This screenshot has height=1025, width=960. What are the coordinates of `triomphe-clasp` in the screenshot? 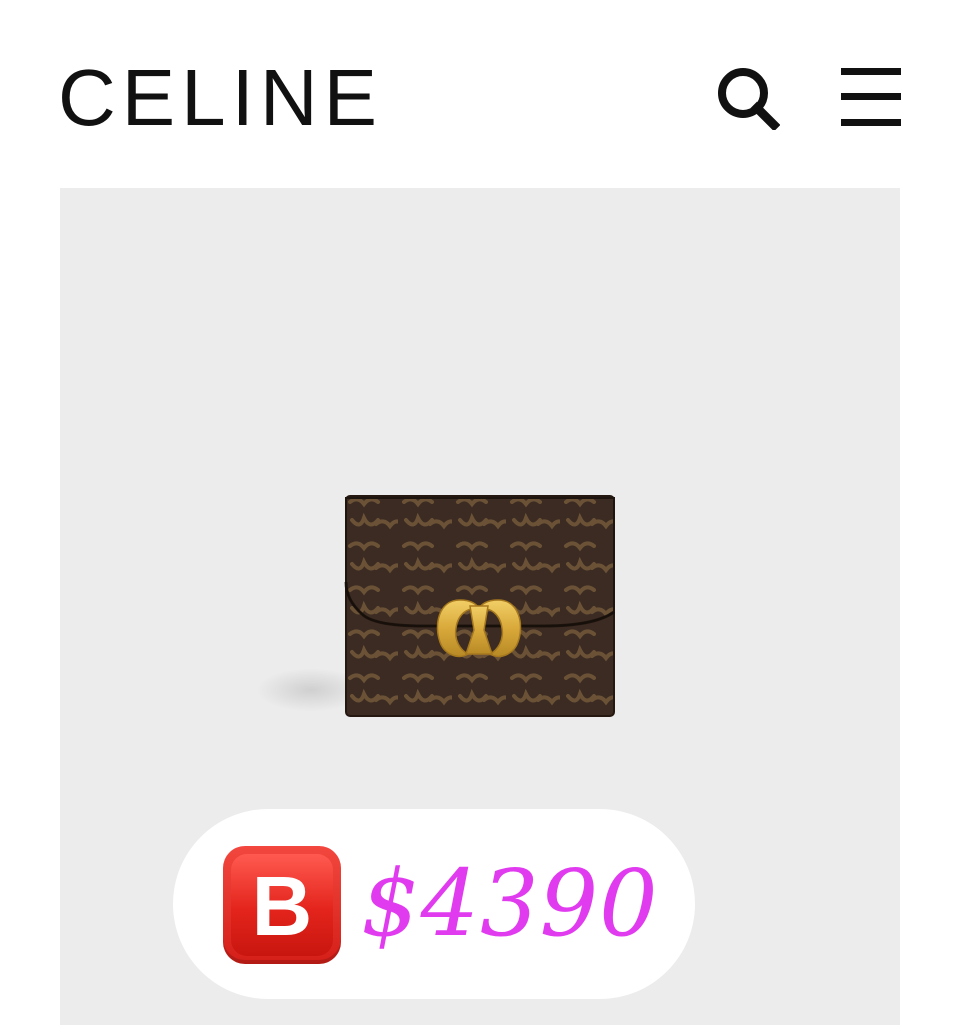 It's located at (479, 628).